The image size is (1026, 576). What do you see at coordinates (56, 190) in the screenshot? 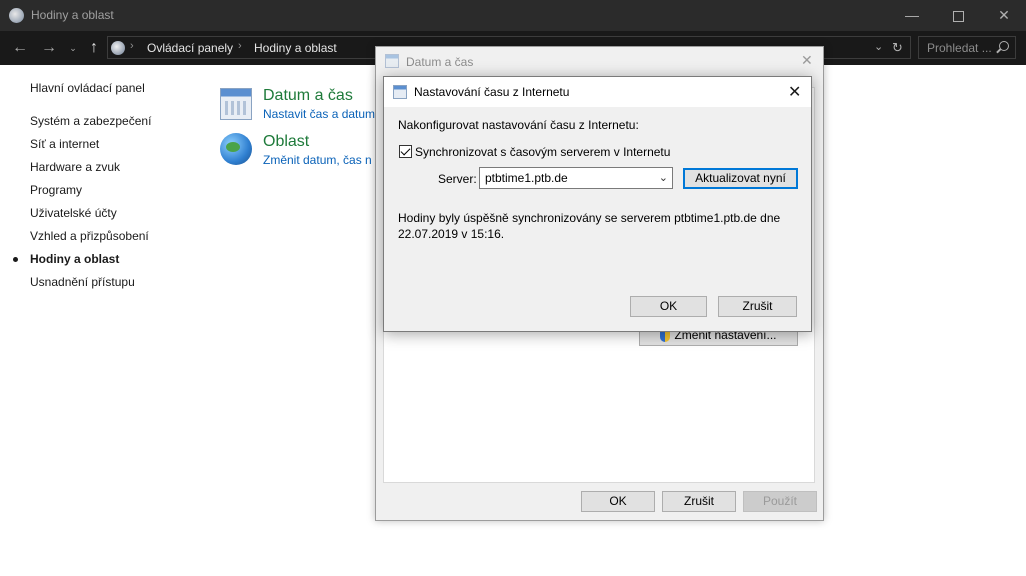
I see `sidebar-item-programs: Programy` at bounding box center [56, 190].